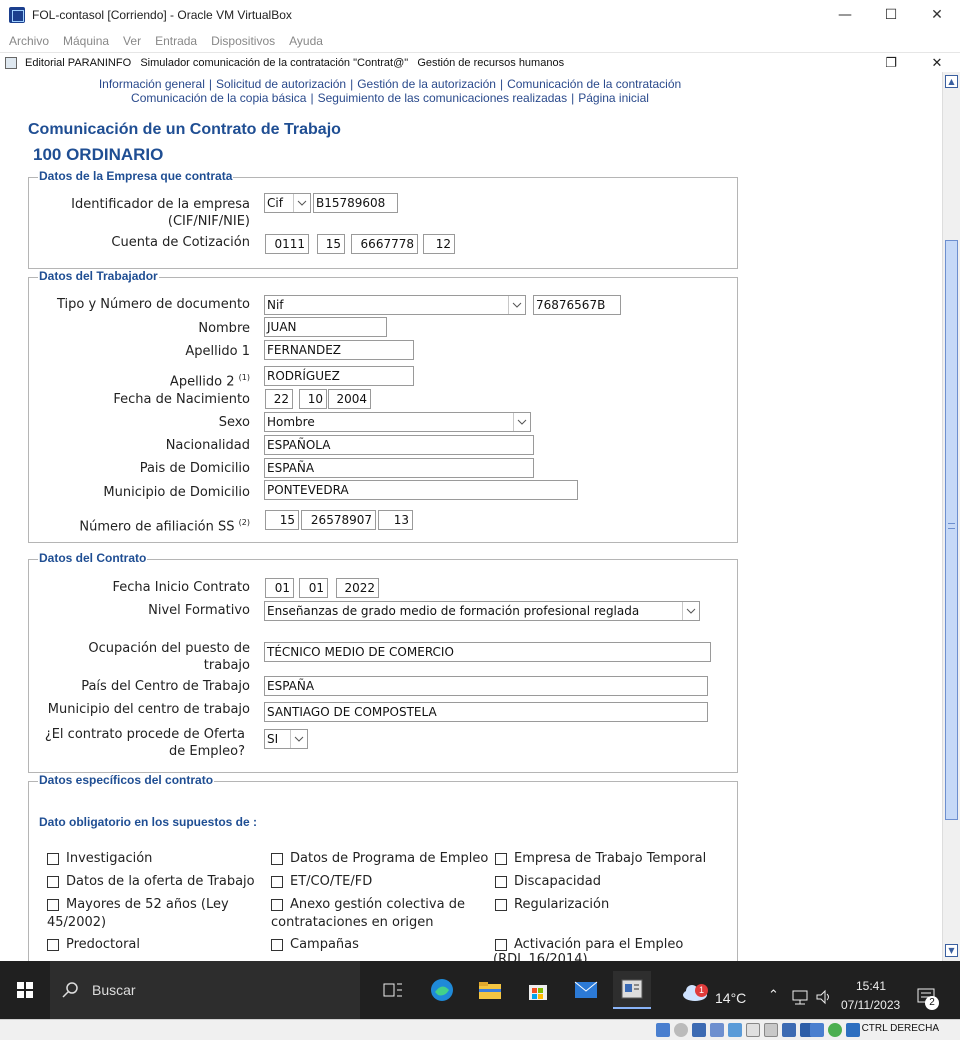  Describe the element at coordinates (538, 990) in the screenshot. I see `store-icon` at that location.